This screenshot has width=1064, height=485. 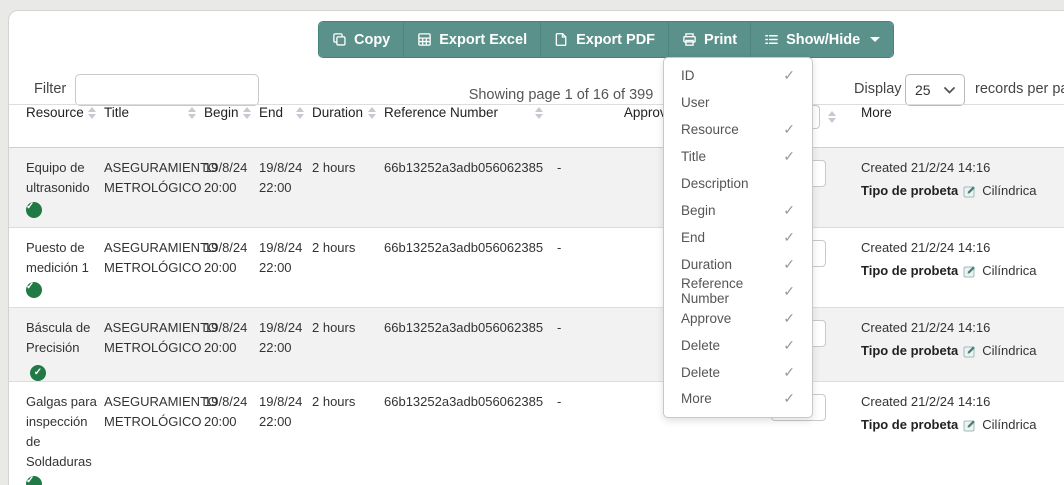 I want to click on column-header-begin: Begin, so click(x=231, y=126).